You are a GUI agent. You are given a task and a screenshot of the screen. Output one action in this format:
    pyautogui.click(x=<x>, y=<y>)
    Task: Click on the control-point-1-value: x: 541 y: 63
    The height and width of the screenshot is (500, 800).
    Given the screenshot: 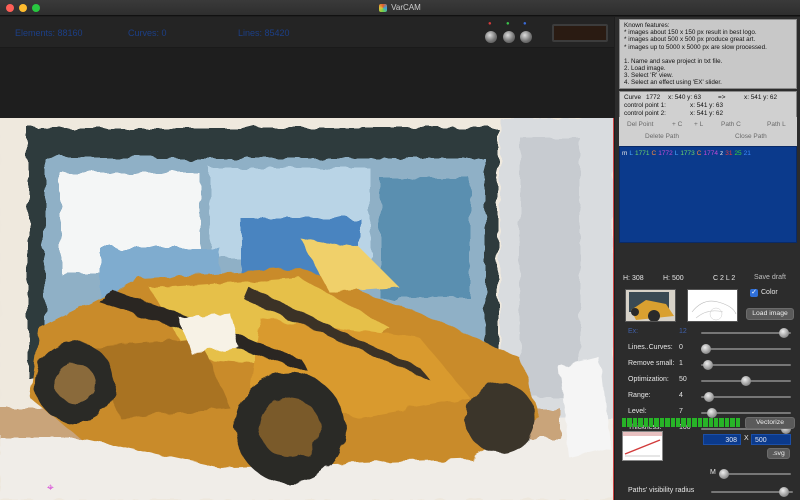 What is the action you would take?
    pyautogui.click(x=707, y=105)
    